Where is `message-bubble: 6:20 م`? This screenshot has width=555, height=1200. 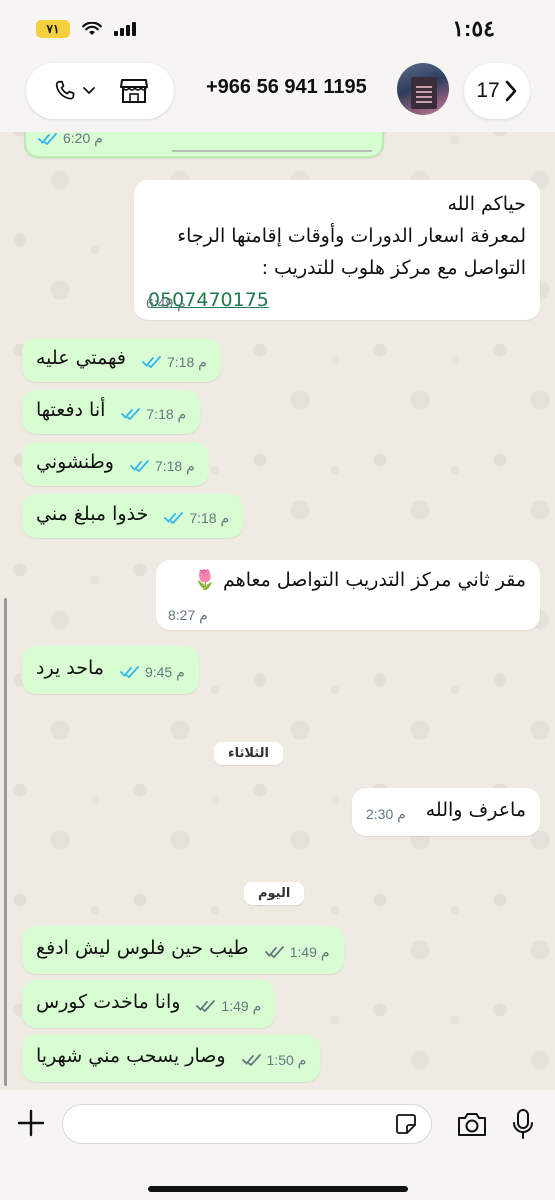 message-bubble: 6:20 م is located at coordinates (204, 145).